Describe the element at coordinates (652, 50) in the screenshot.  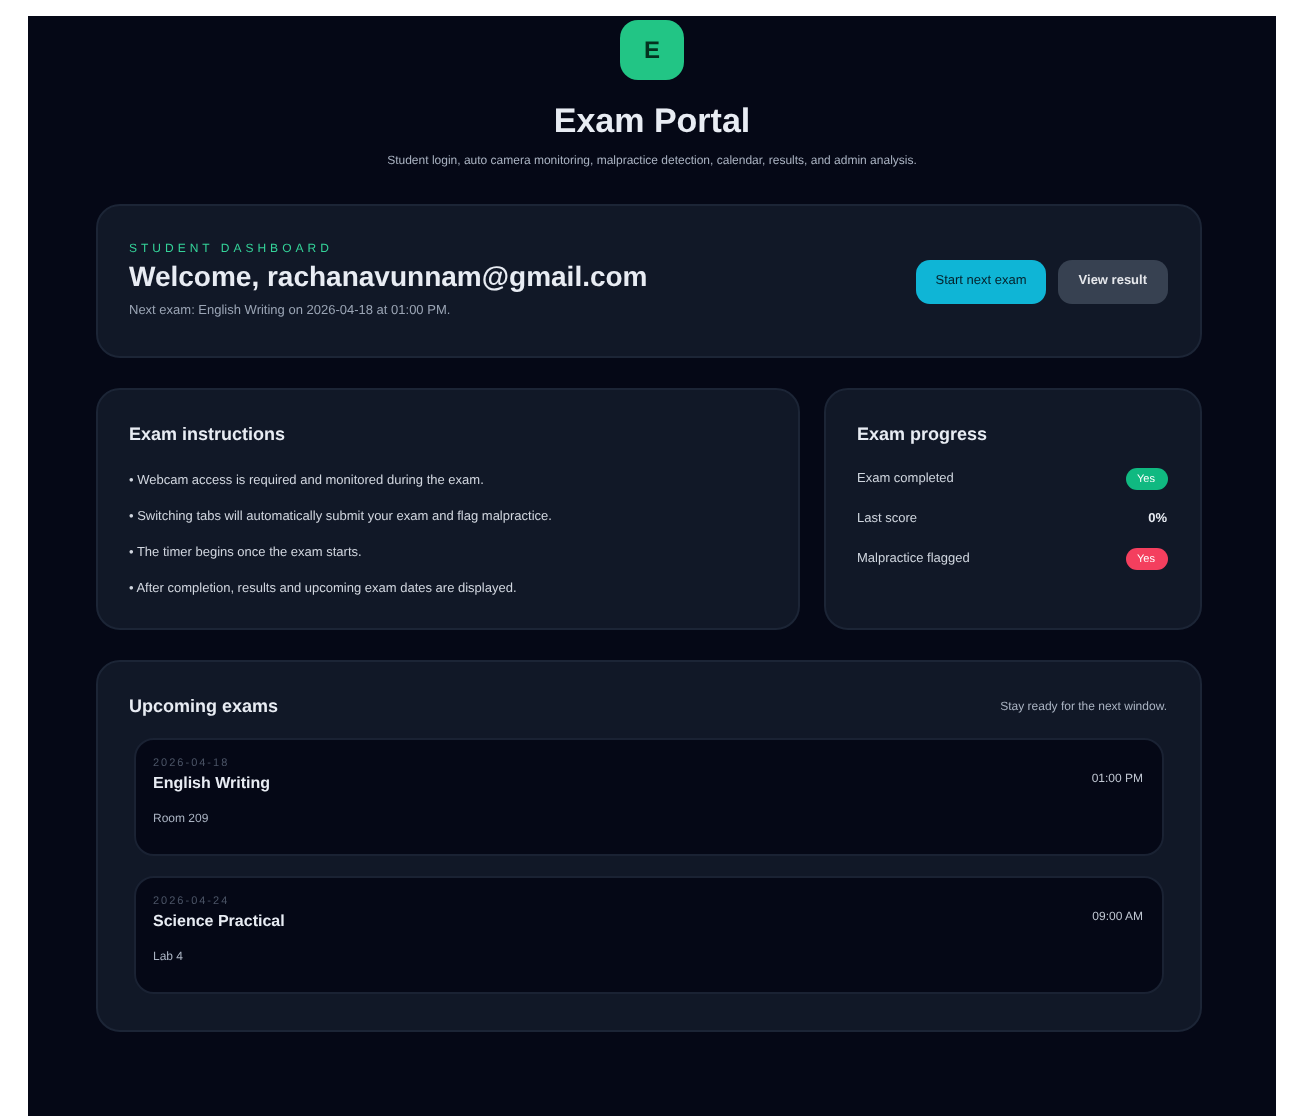
I see `logo-icon: E` at that location.